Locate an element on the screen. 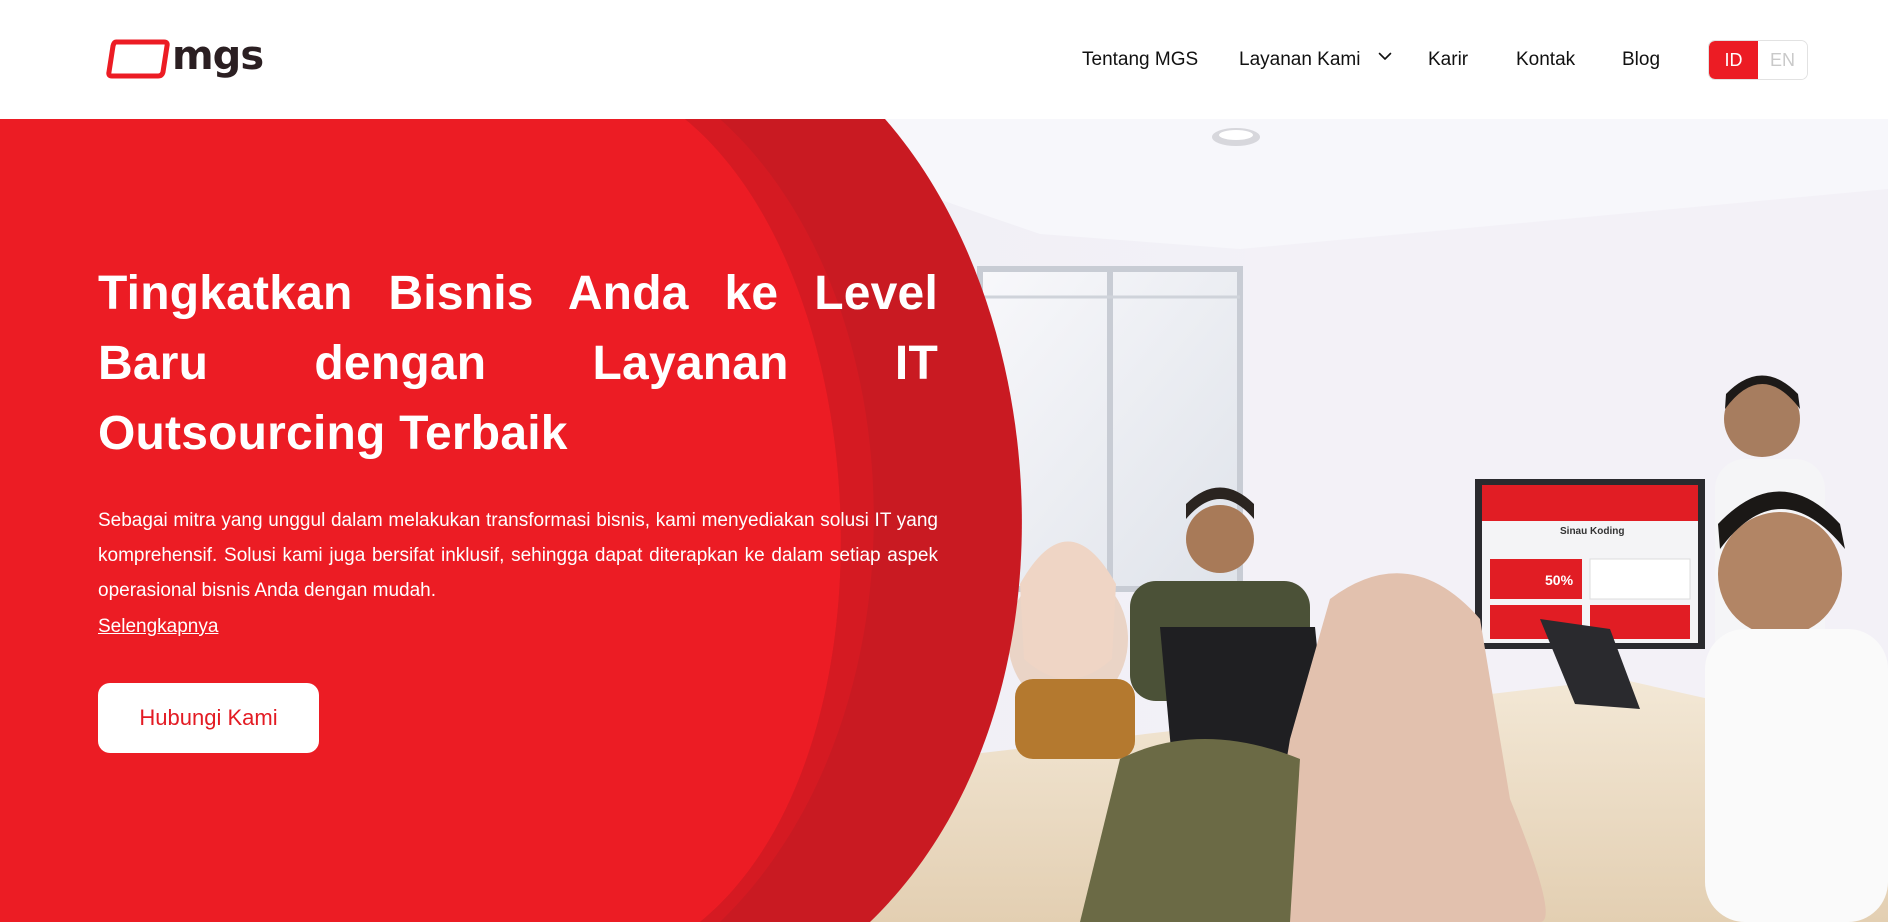 The height and width of the screenshot is (922, 1888). logo-mark-icon is located at coordinates (138, 59).